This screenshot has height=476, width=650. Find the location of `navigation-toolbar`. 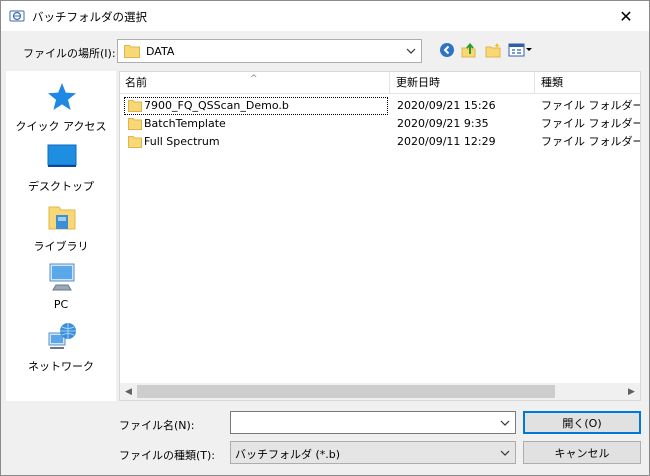

navigation-toolbar is located at coordinates (487, 50).